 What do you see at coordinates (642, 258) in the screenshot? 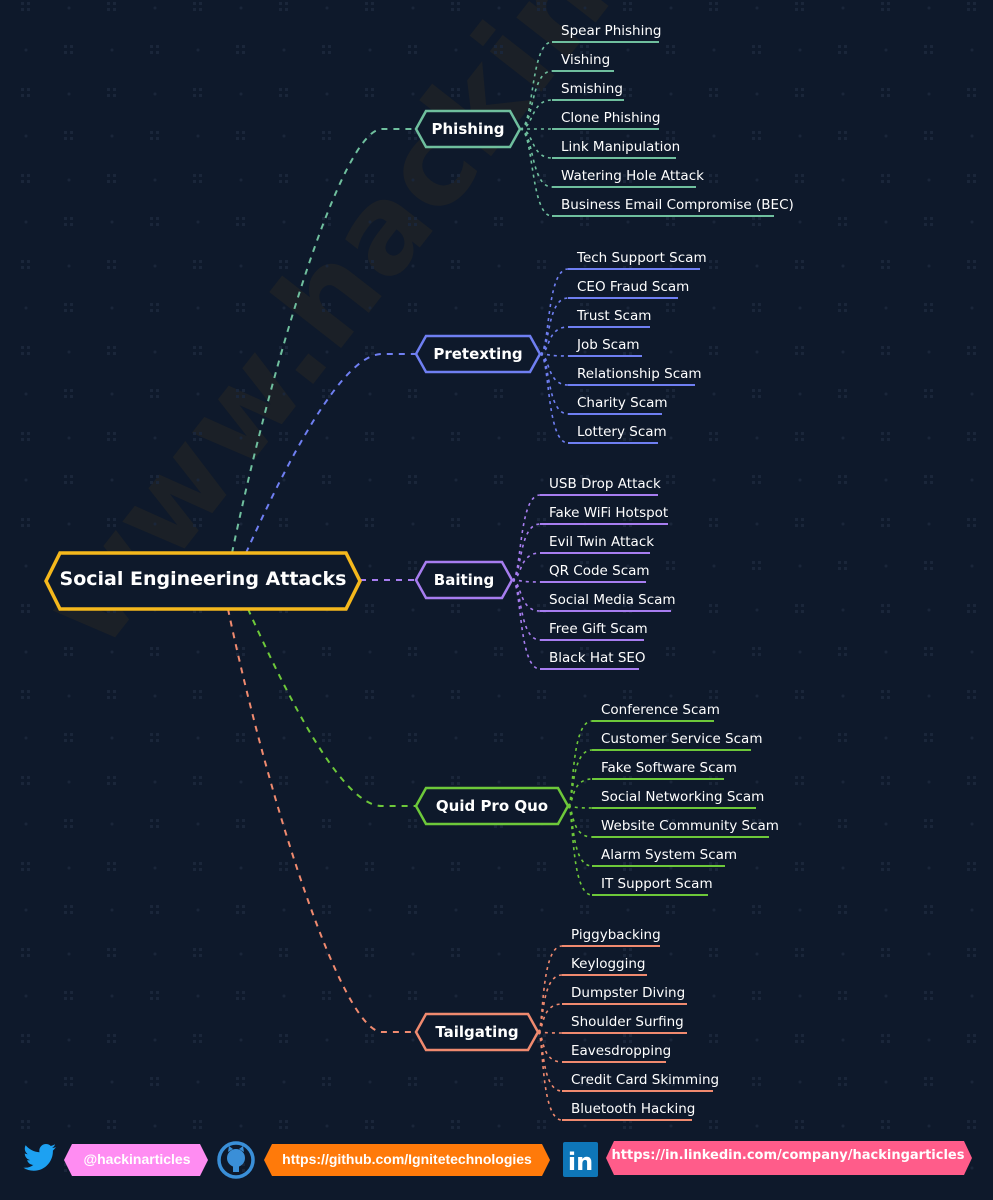
I see `leaf-item: Tech Support Scam` at bounding box center [642, 258].